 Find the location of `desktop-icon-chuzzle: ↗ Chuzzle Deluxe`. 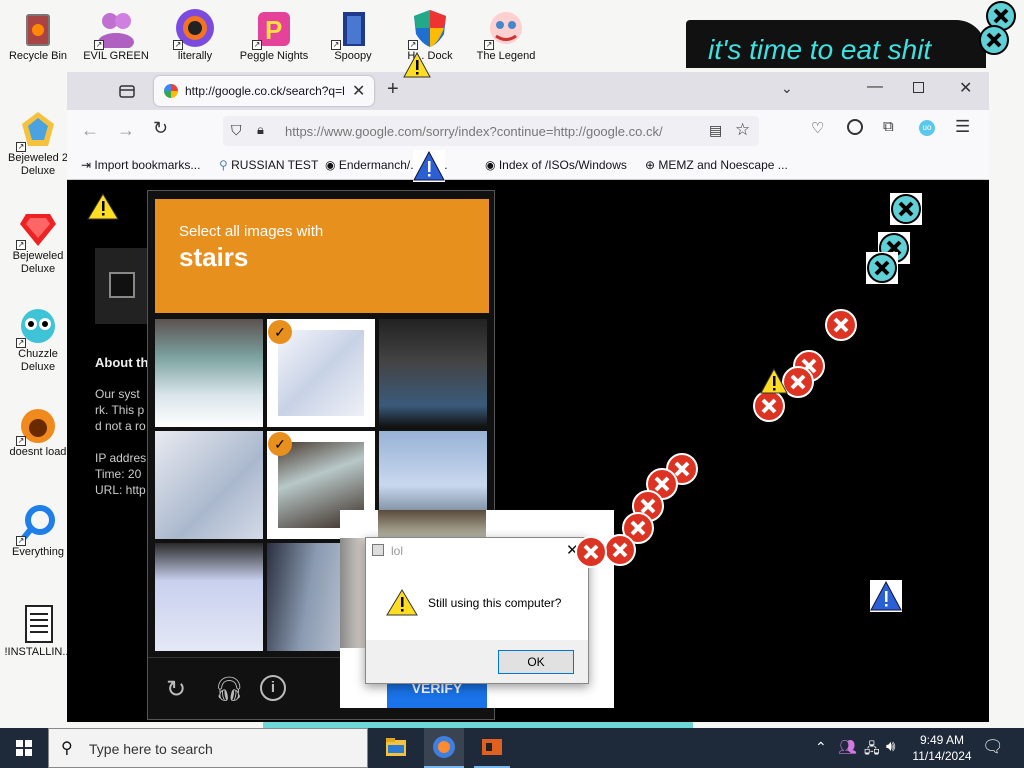

desktop-icon-chuzzle: ↗ Chuzzle Deluxe is located at coordinates (38, 340).